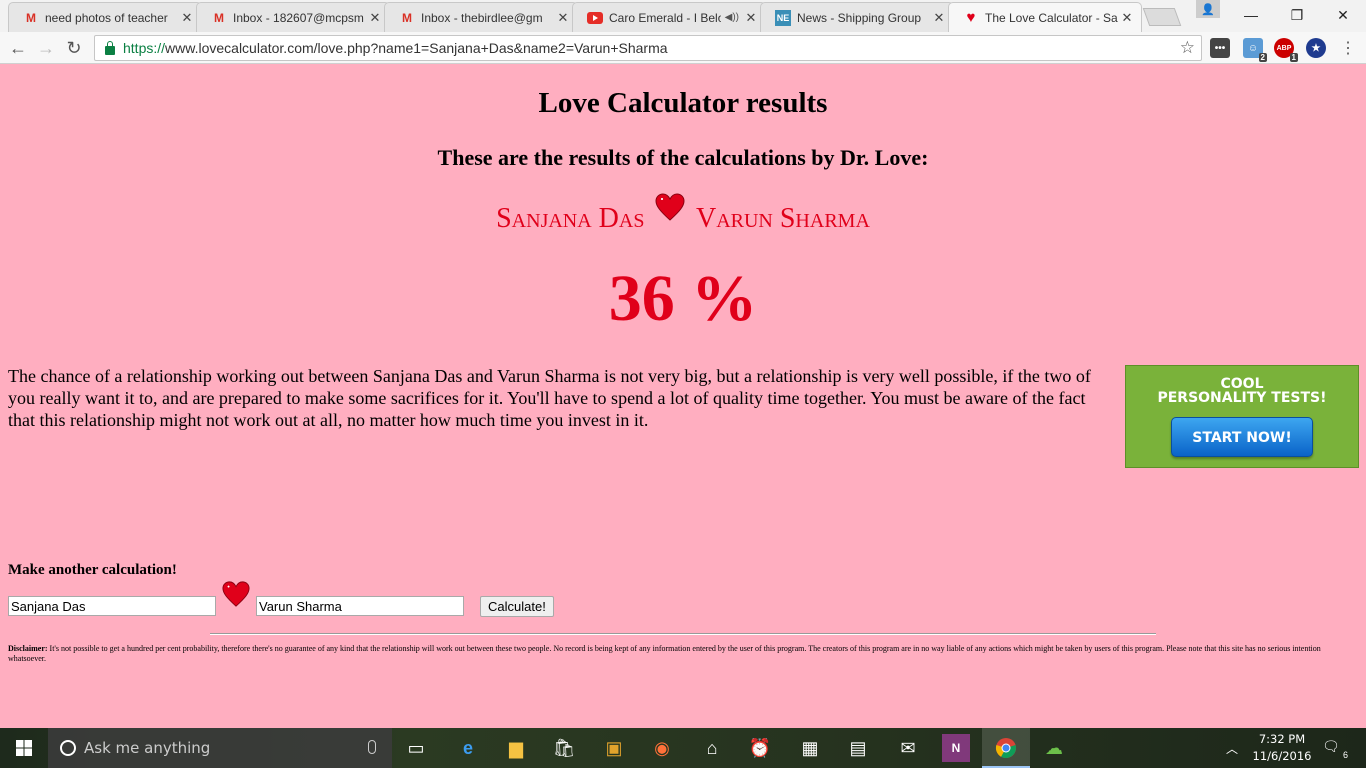 The width and height of the screenshot is (1366, 768). What do you see at coordinates (1335, 749) in the screenshot?
I see `notification-center-icon: 🗨 6` at bounding box center [1335, 749].